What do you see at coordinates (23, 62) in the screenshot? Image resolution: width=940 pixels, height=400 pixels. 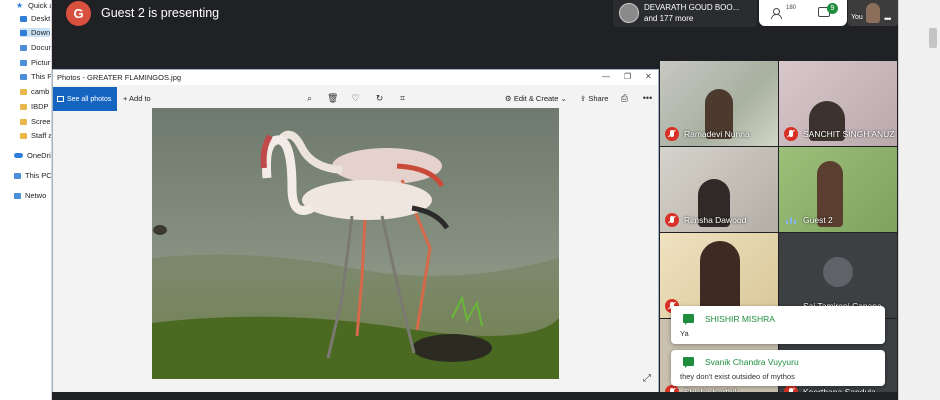 I see `picture-icon` at bounding box center [23, 62].